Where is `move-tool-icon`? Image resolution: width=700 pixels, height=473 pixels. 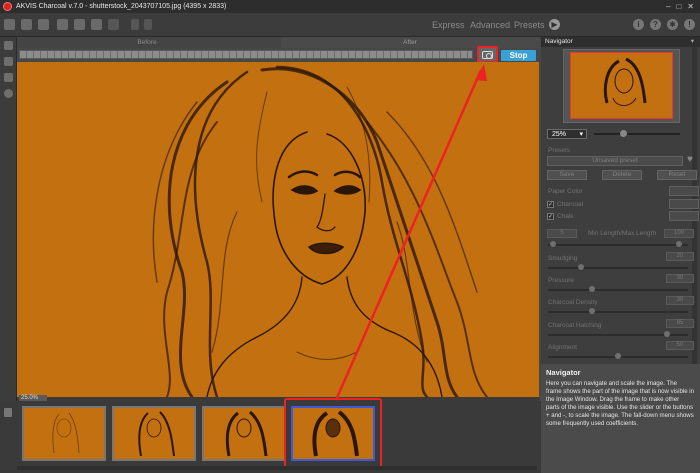
move-tool-icon is located at coordinates (8, 45).